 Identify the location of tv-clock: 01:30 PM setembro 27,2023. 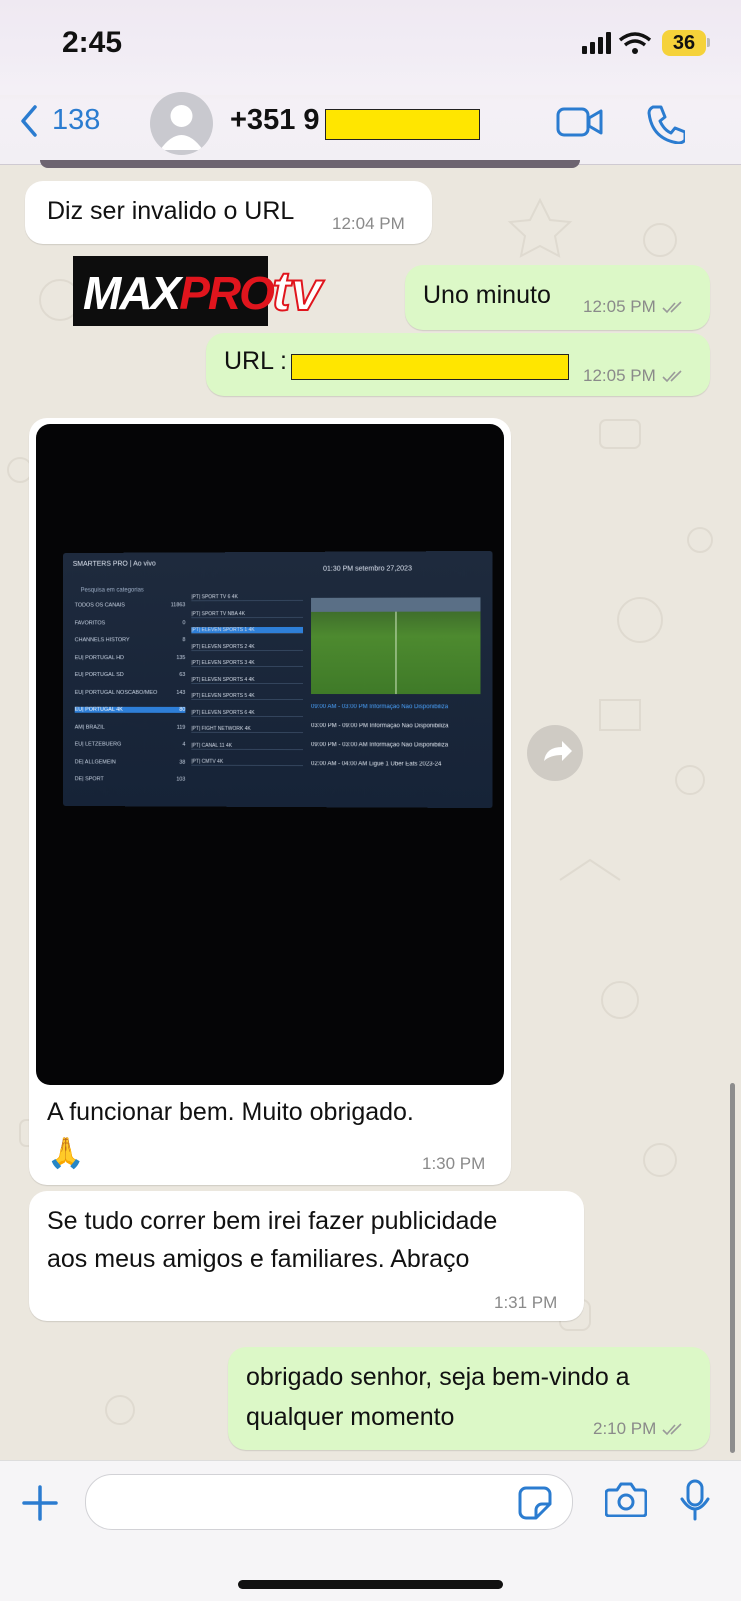
(367, 569).